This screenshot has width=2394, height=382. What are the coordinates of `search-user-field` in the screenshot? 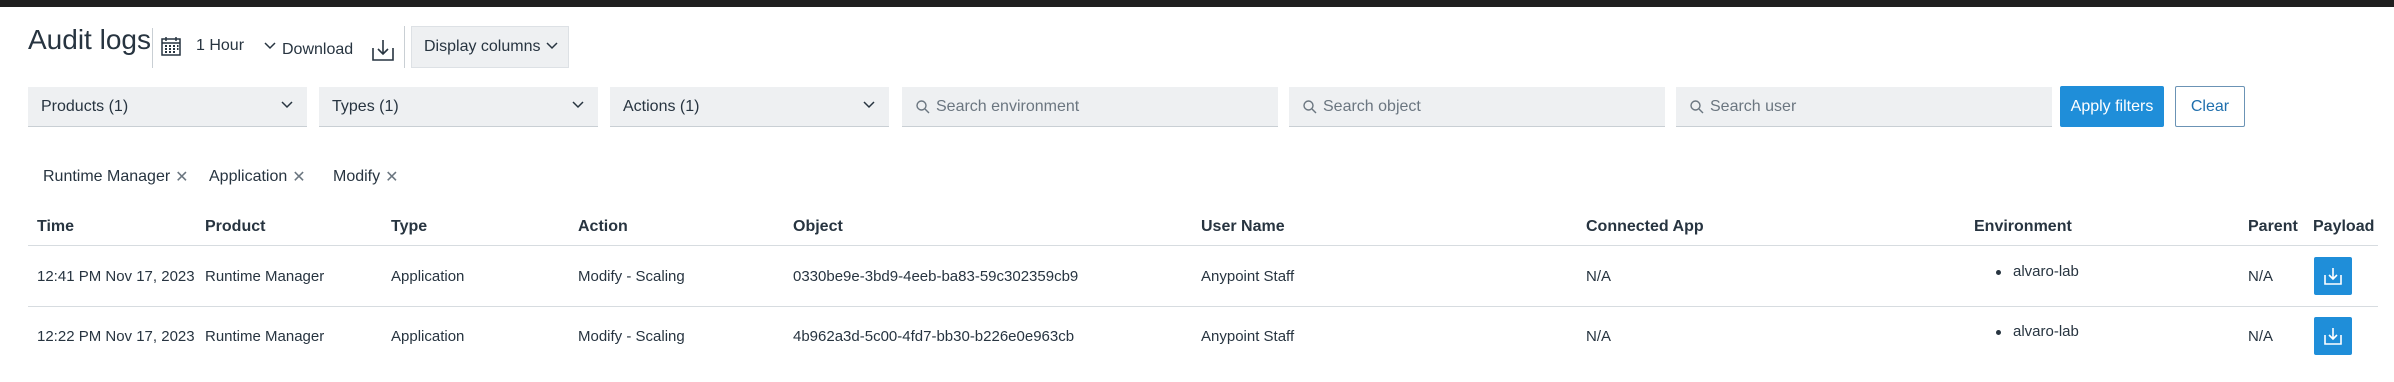 It's located at (1864, 107).